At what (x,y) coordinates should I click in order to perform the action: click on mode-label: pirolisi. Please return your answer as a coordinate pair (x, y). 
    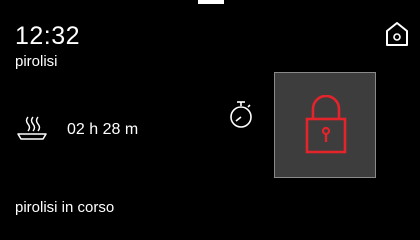
    Looking at the image, I should click on (36, 61).